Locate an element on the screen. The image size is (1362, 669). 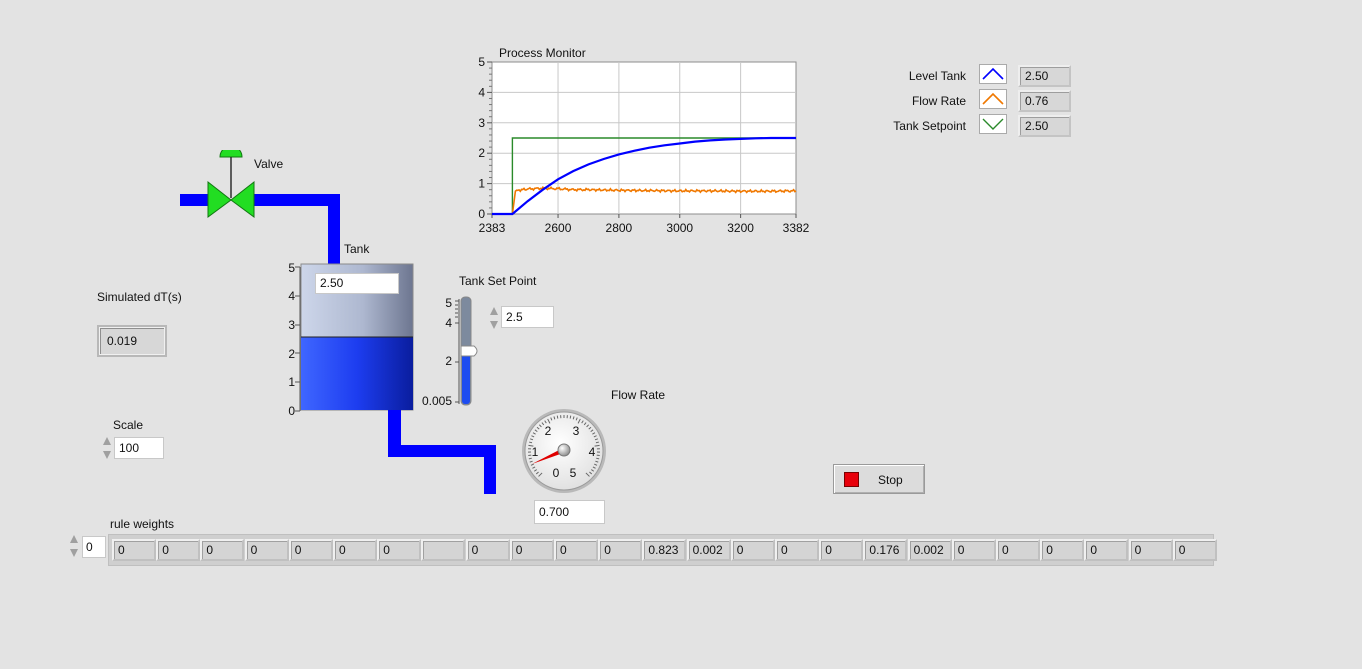
stop-icon is located at coordinates (851, 479).